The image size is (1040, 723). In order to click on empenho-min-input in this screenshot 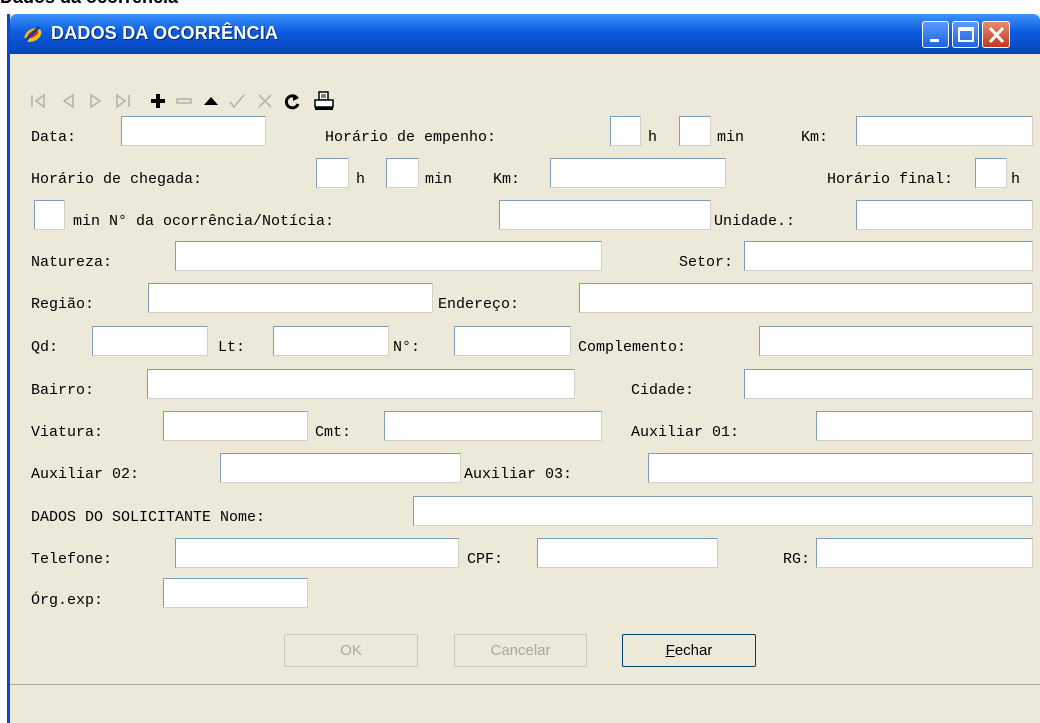, I will do `click(695, 131)`.